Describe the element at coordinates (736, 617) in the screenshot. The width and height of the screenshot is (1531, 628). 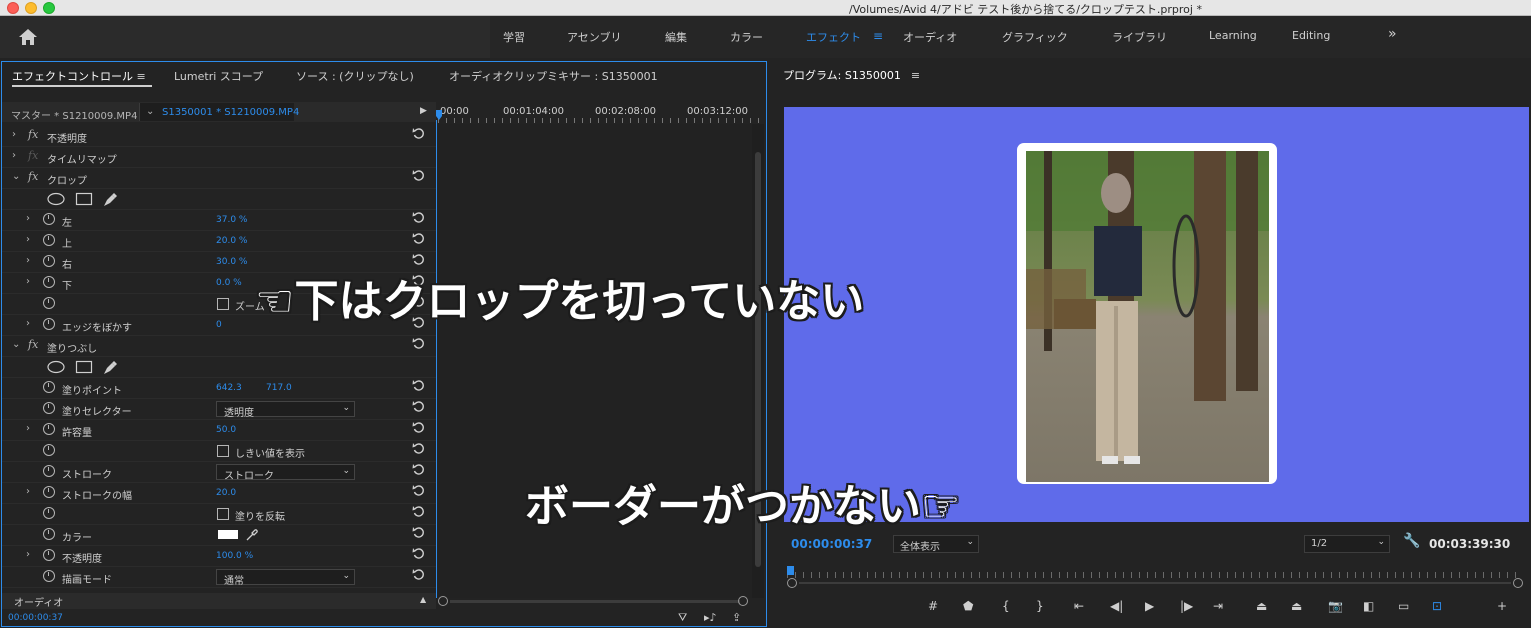
I see `export-icon: ⇪` at that location.